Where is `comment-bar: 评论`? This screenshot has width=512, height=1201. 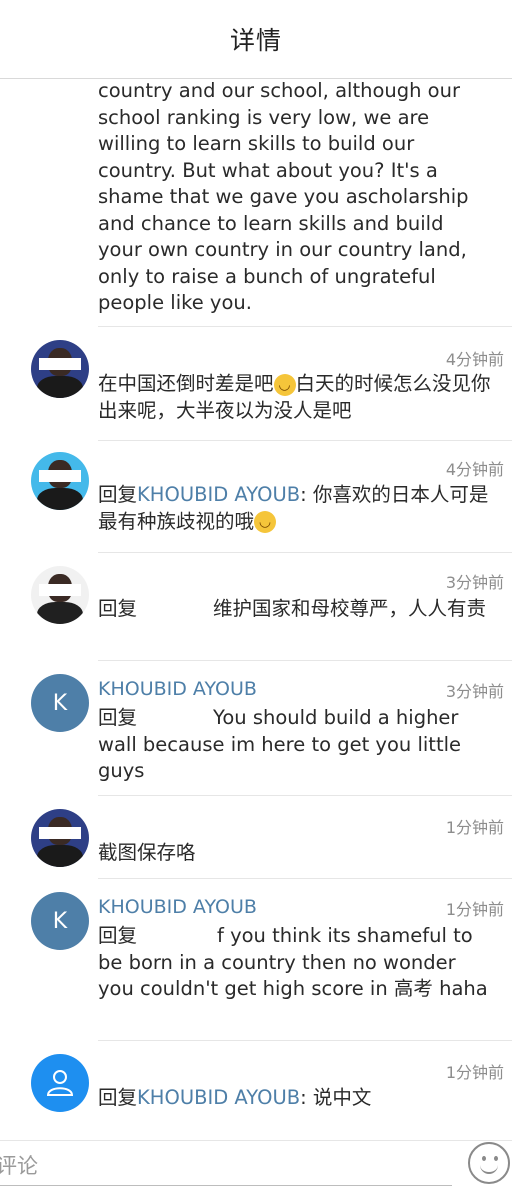
comment-bar: 评论 is located at coordinates (256, 1170).